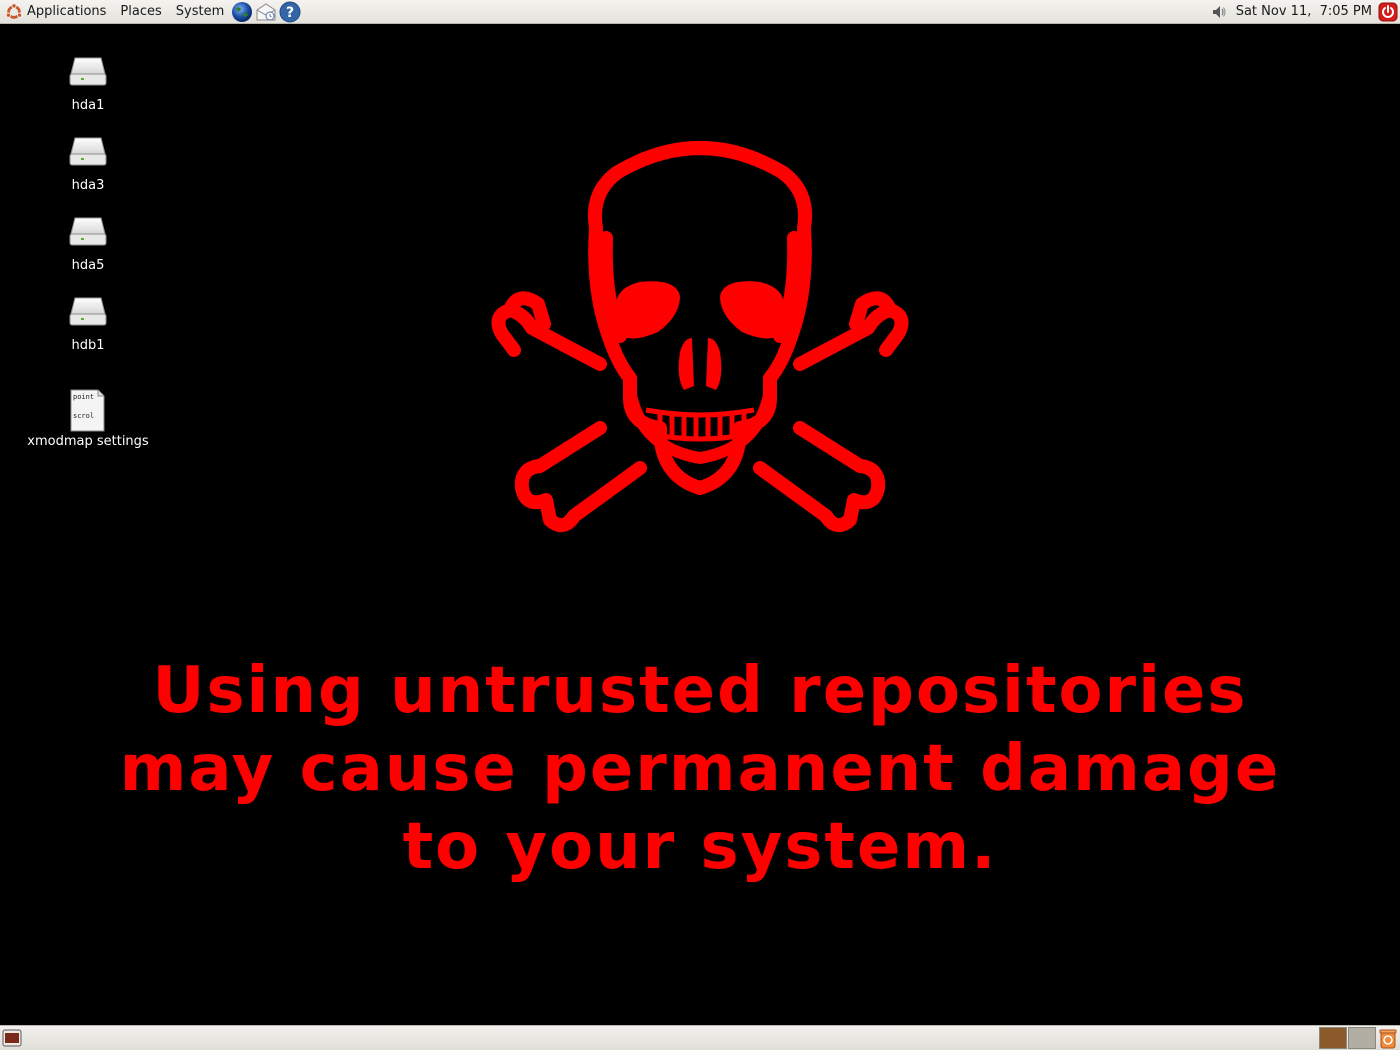  What do you see at coordinates (1219, 12) in the screenshot?
I see `volume-icon` at bounding box center [1219, 12].